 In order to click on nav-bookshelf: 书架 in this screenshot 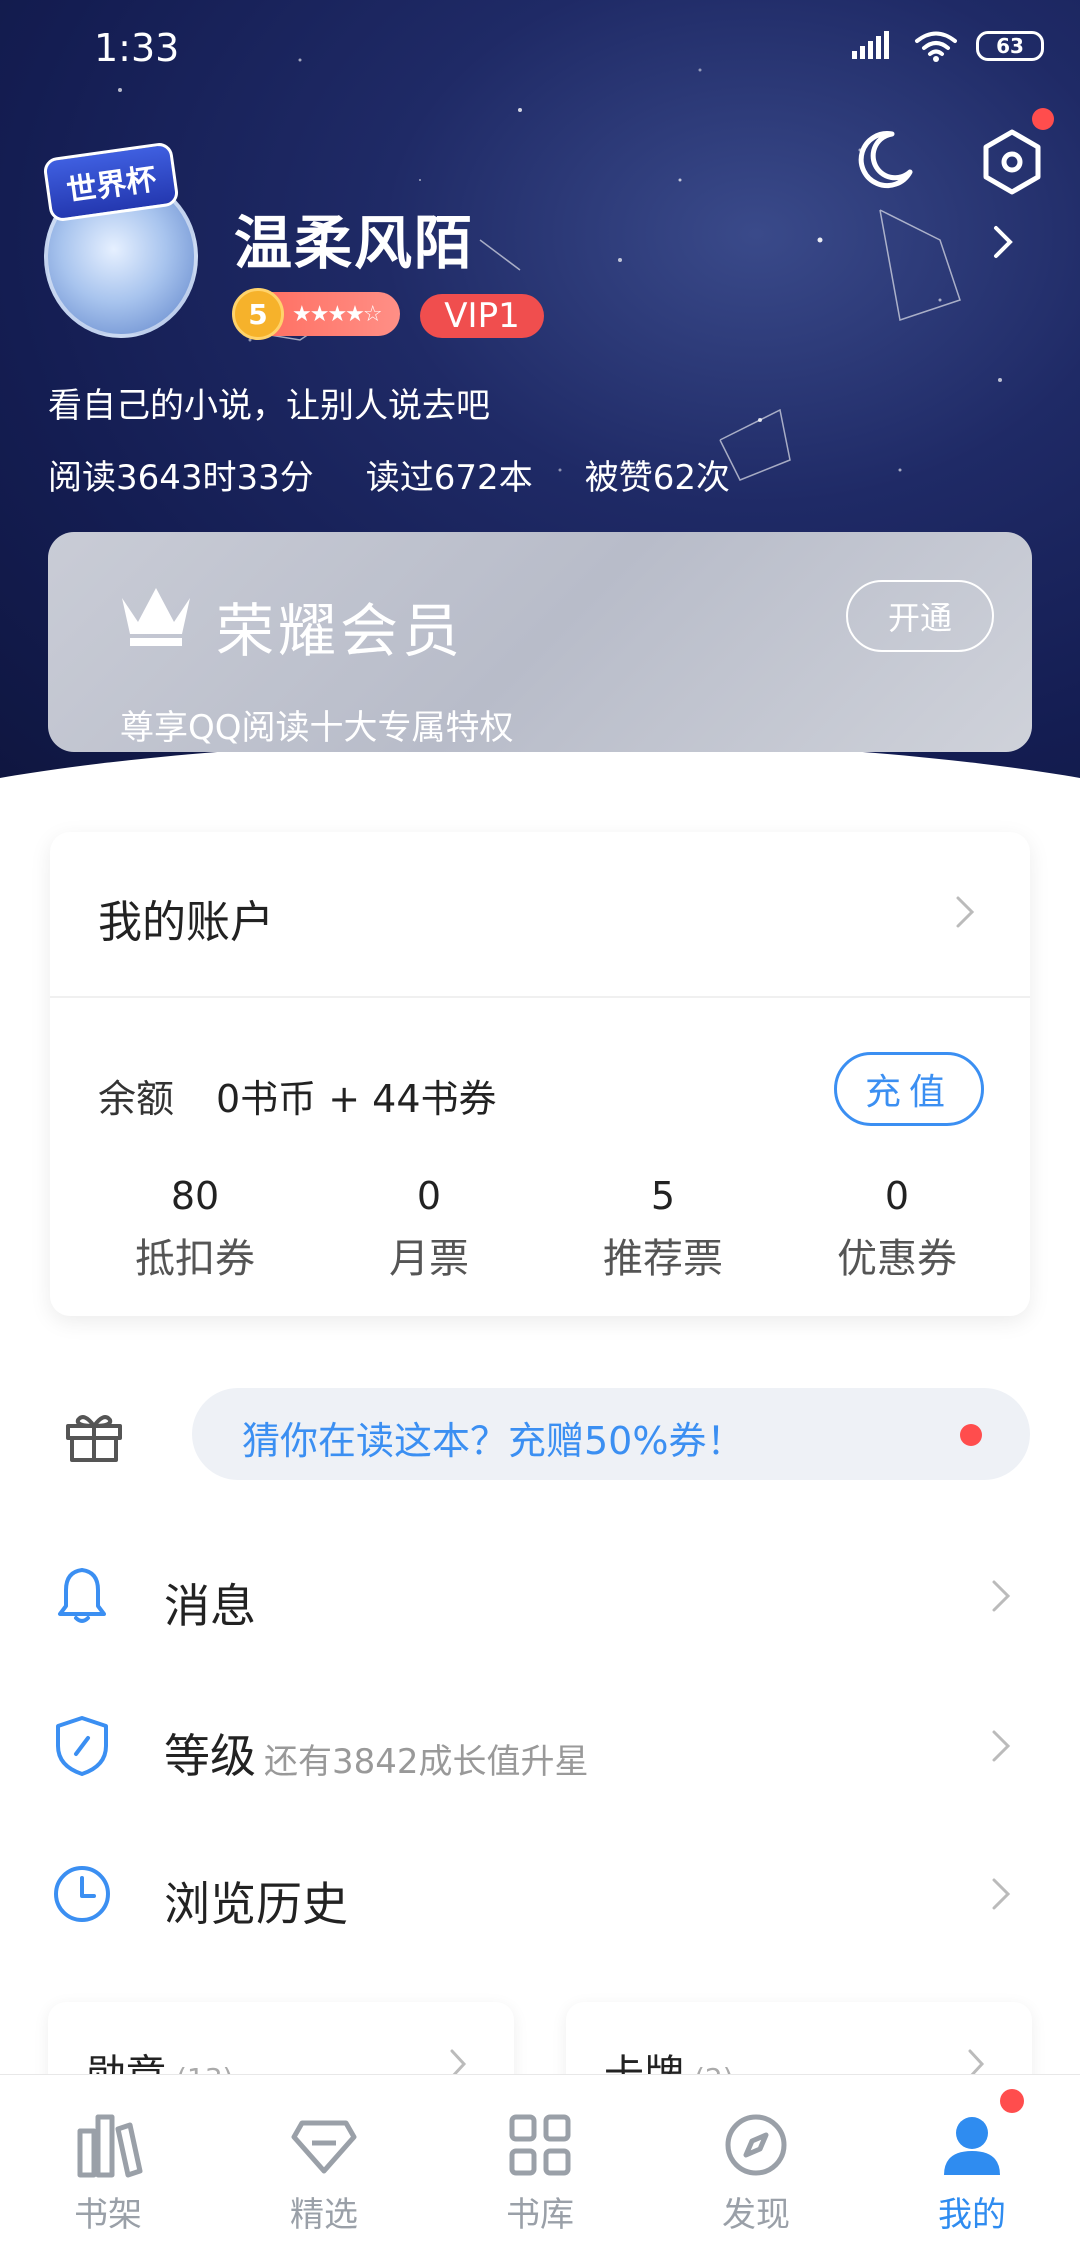, I will do `click(108, 2161)`.